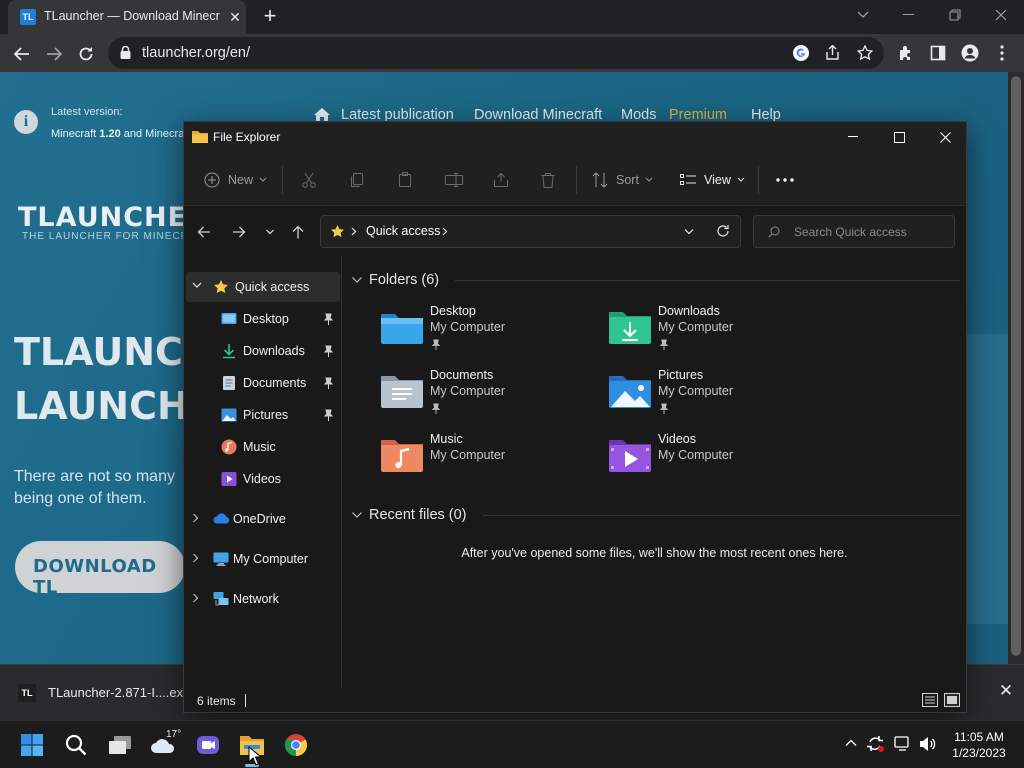 The width and height of the screenshot is (1024, 768). I want to click on side-promo-card, so click(985, 479).